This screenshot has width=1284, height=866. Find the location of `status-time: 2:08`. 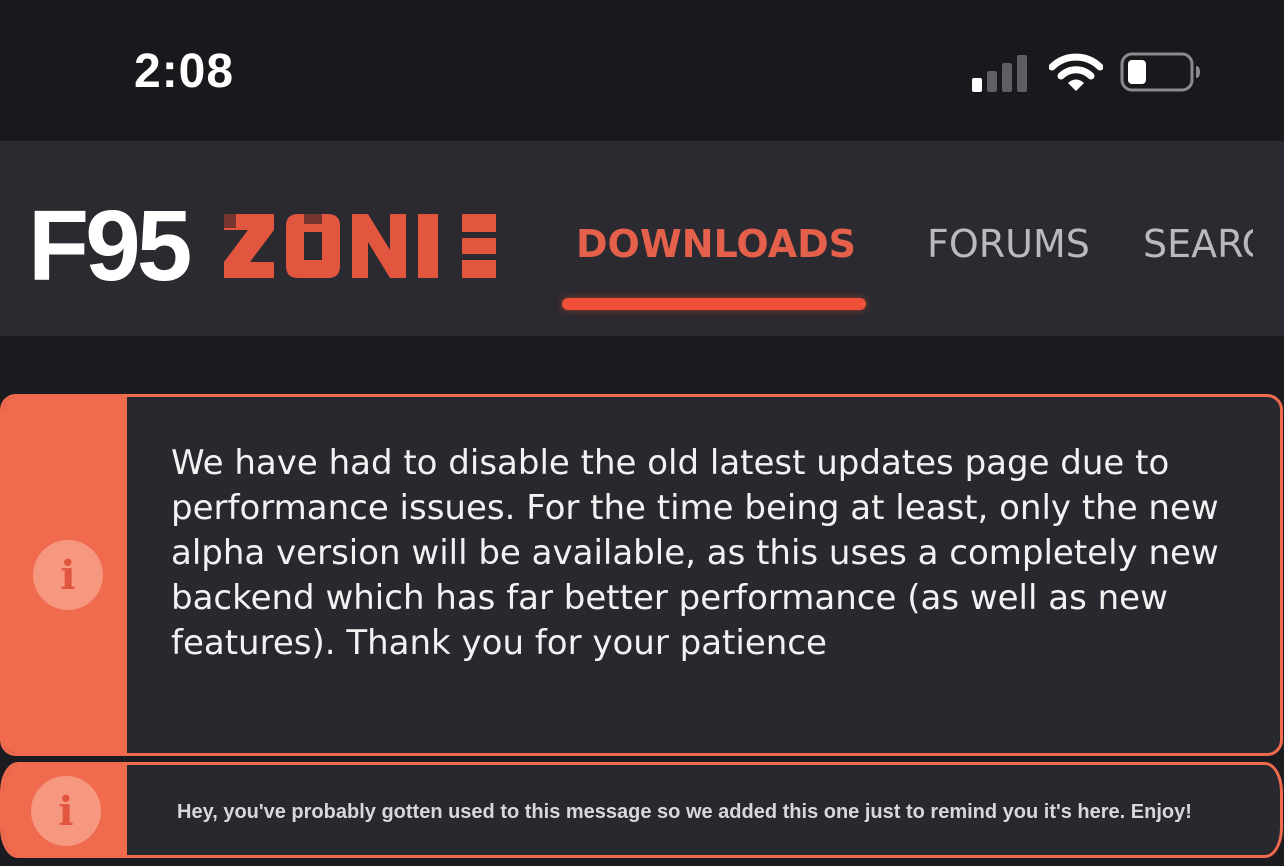

status-time: 2:08 is located at coordinates (184, 71).